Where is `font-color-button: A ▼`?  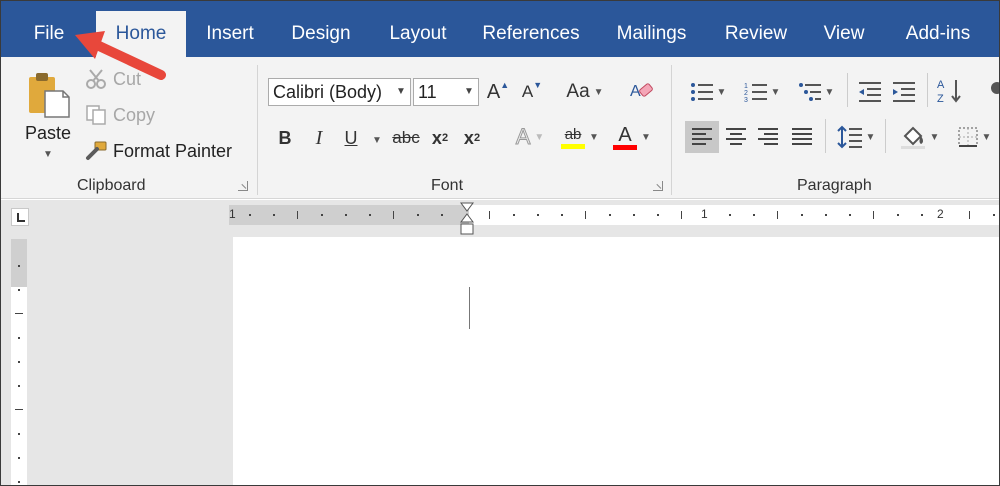 font-color-button: A ▼ is located at coordinates (632, 137).